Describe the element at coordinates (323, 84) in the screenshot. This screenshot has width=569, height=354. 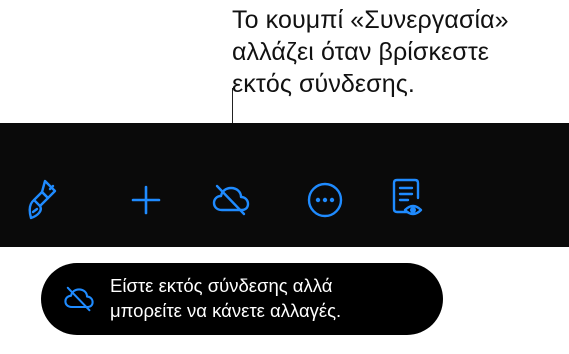
I see `callout-line-3: εκτός σύνδεσης.` at that location.